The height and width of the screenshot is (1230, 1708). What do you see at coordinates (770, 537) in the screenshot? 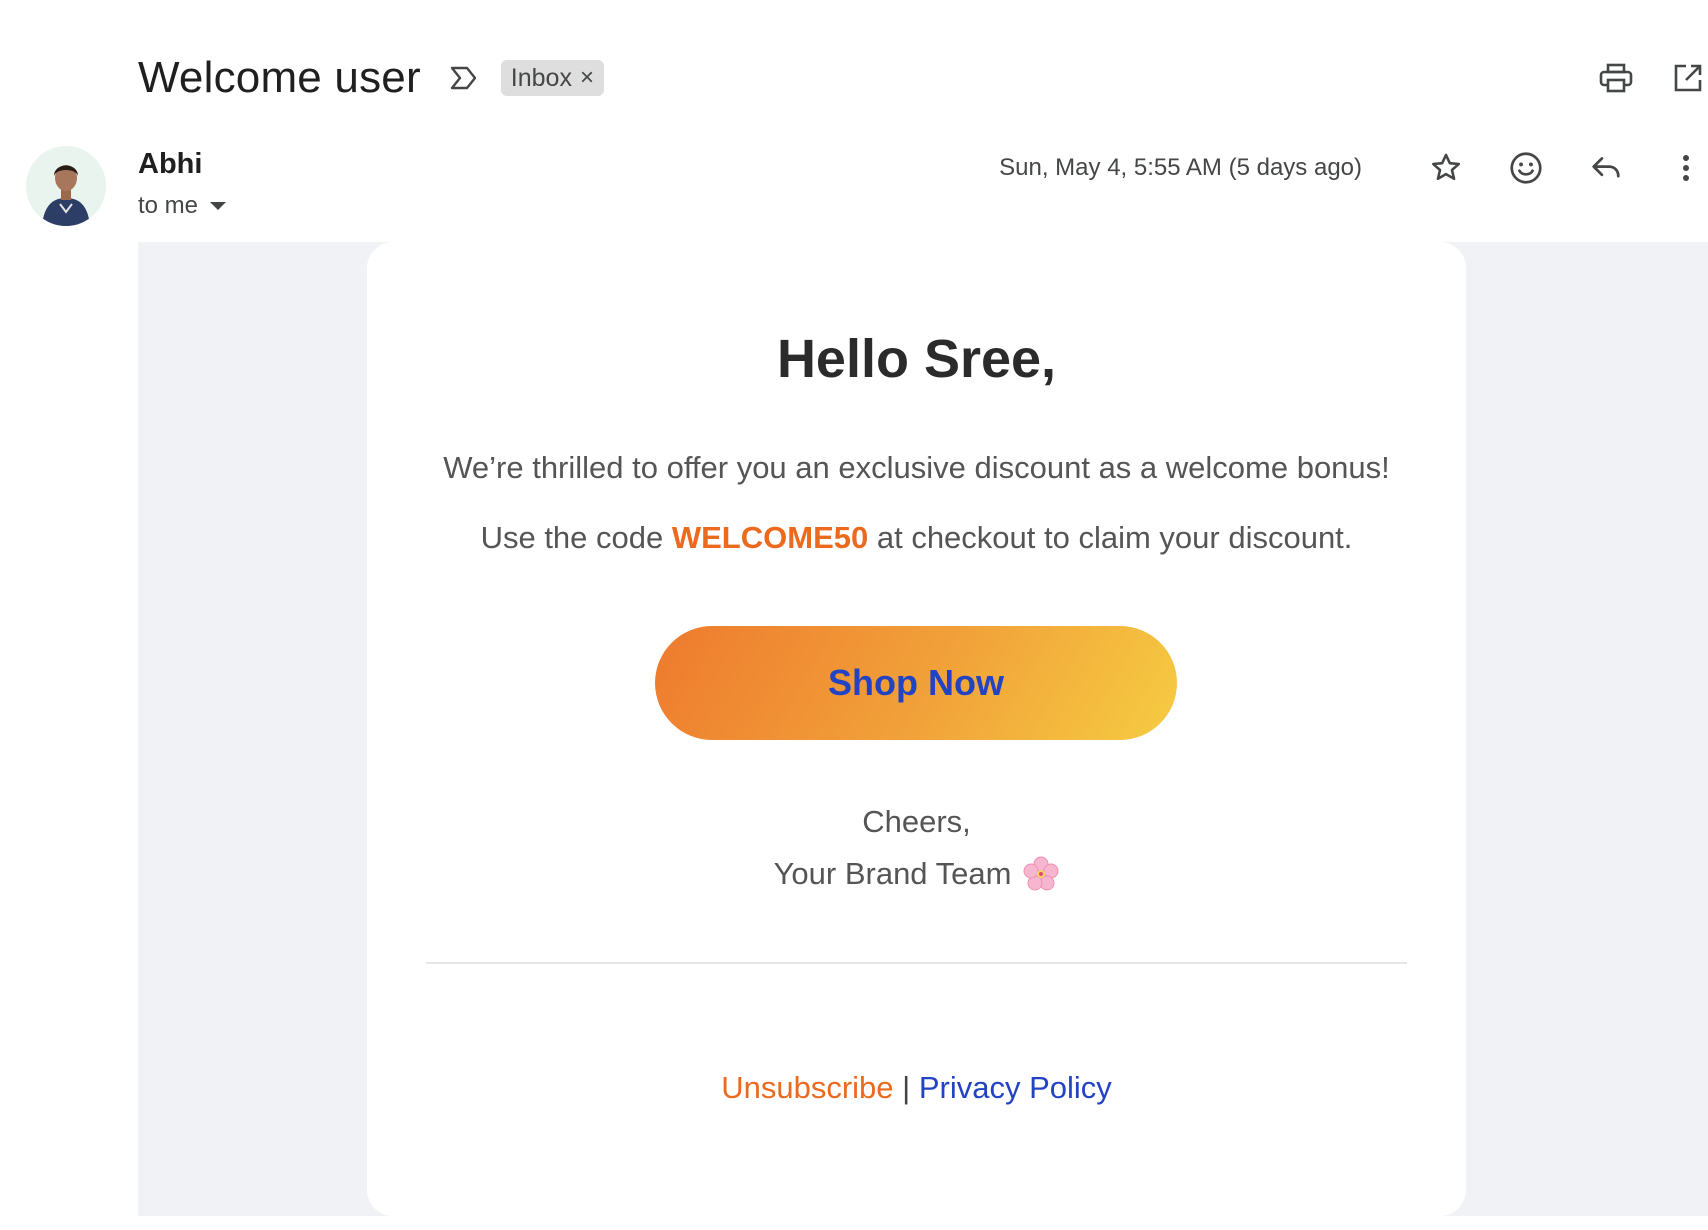
I see `discount-code: WELCOME50` at bounding box center [770, 537].